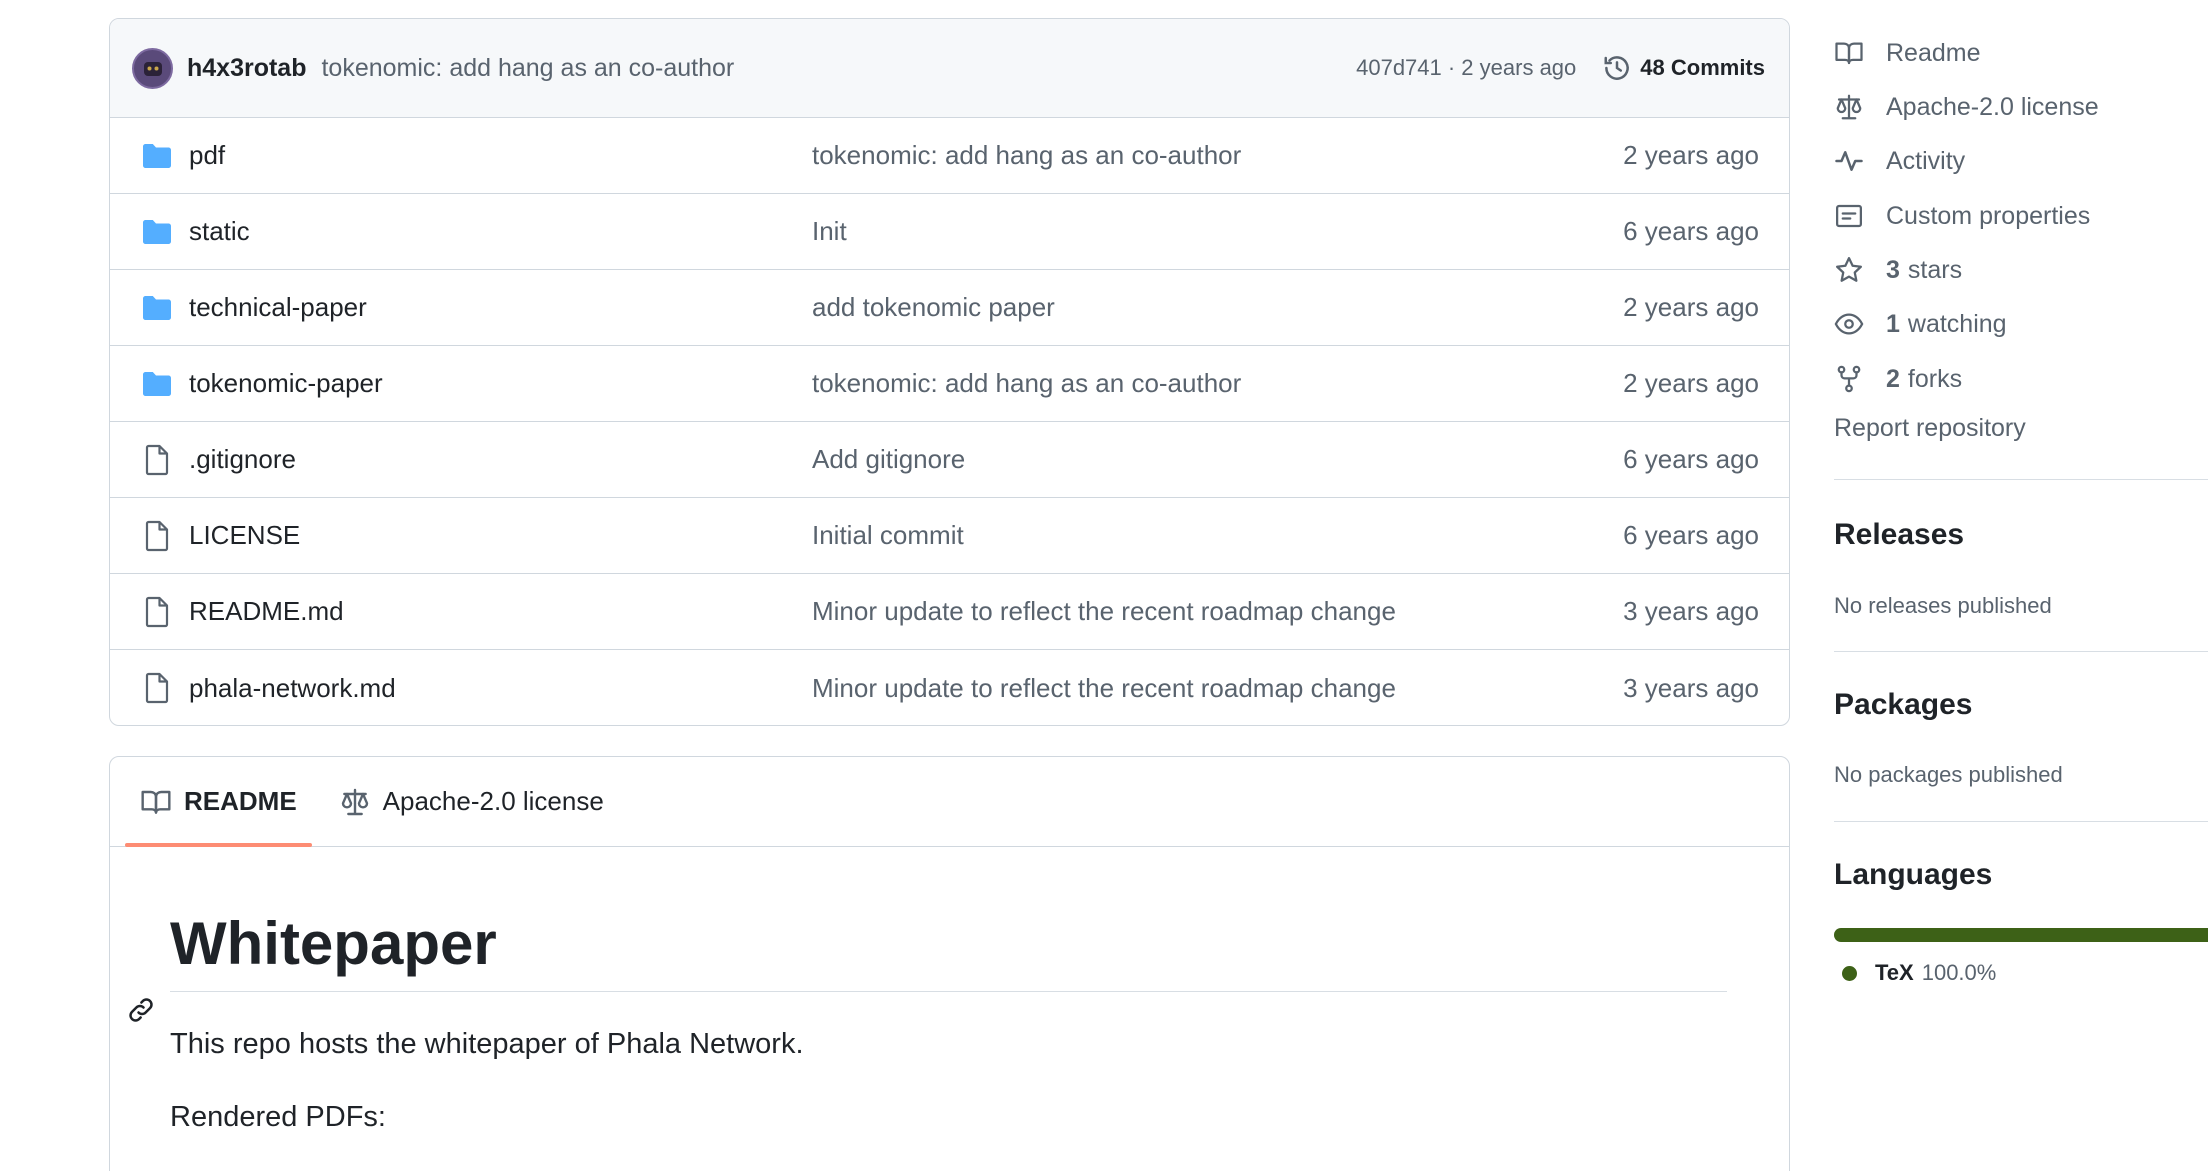 Image resolution: width=2208 pixels, height=1171 pixels. What do you see at coordinates (278, 1117) in the screenshot?
I see `readme-rendered-text: Rendered PDFs:` at bounding box center [278, 1117].